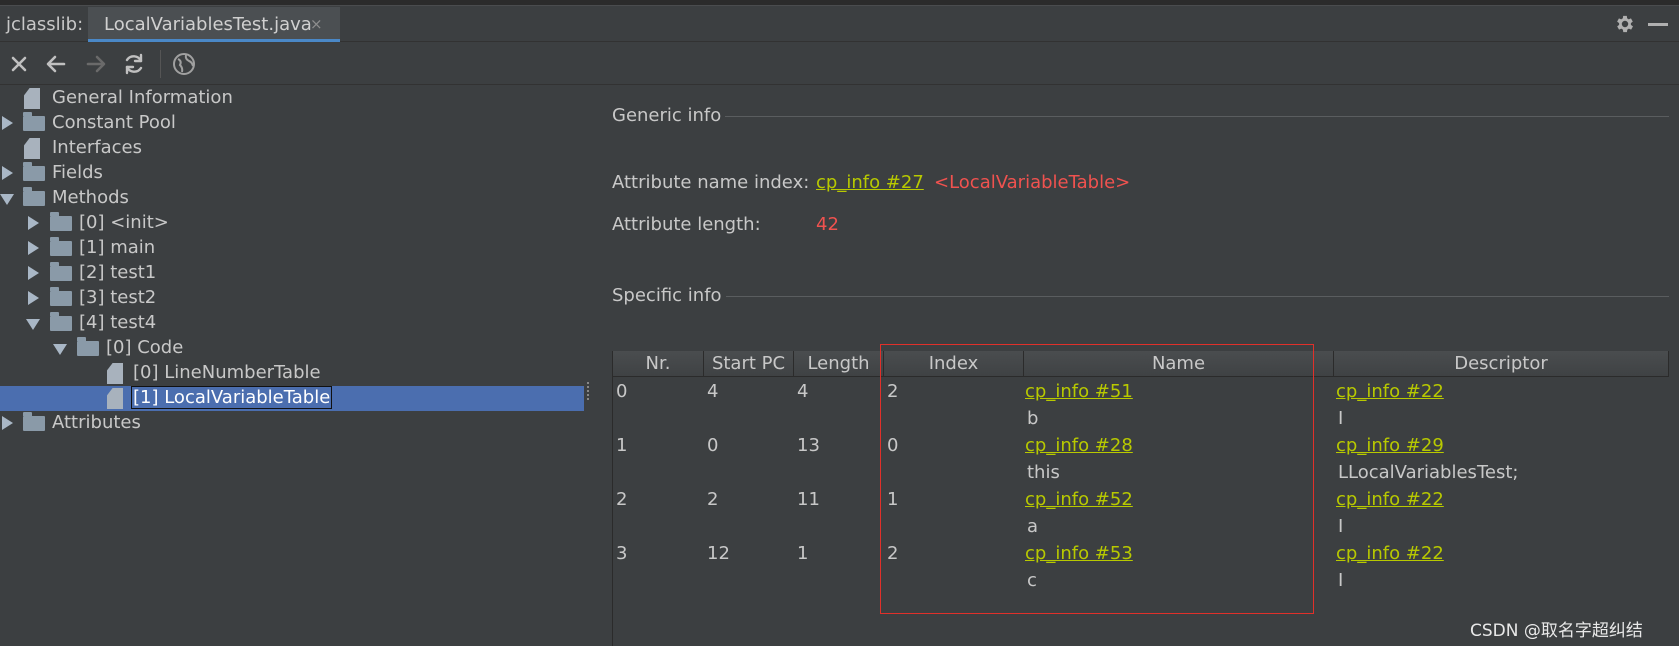 The height and width of the screenshot is (646, 1679). I want to click on tree-item-label: [3] test2, so click(118, 297).